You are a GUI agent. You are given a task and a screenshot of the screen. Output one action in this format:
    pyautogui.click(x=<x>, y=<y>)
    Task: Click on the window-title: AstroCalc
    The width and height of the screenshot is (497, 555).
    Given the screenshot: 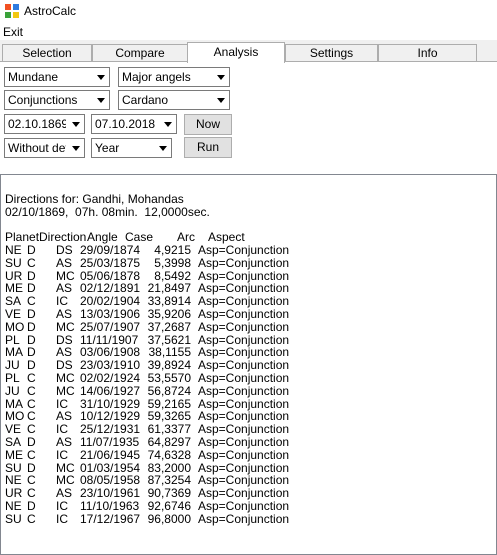 What is the action you would take?
    pyautogui.click(x=50, y=11)
    